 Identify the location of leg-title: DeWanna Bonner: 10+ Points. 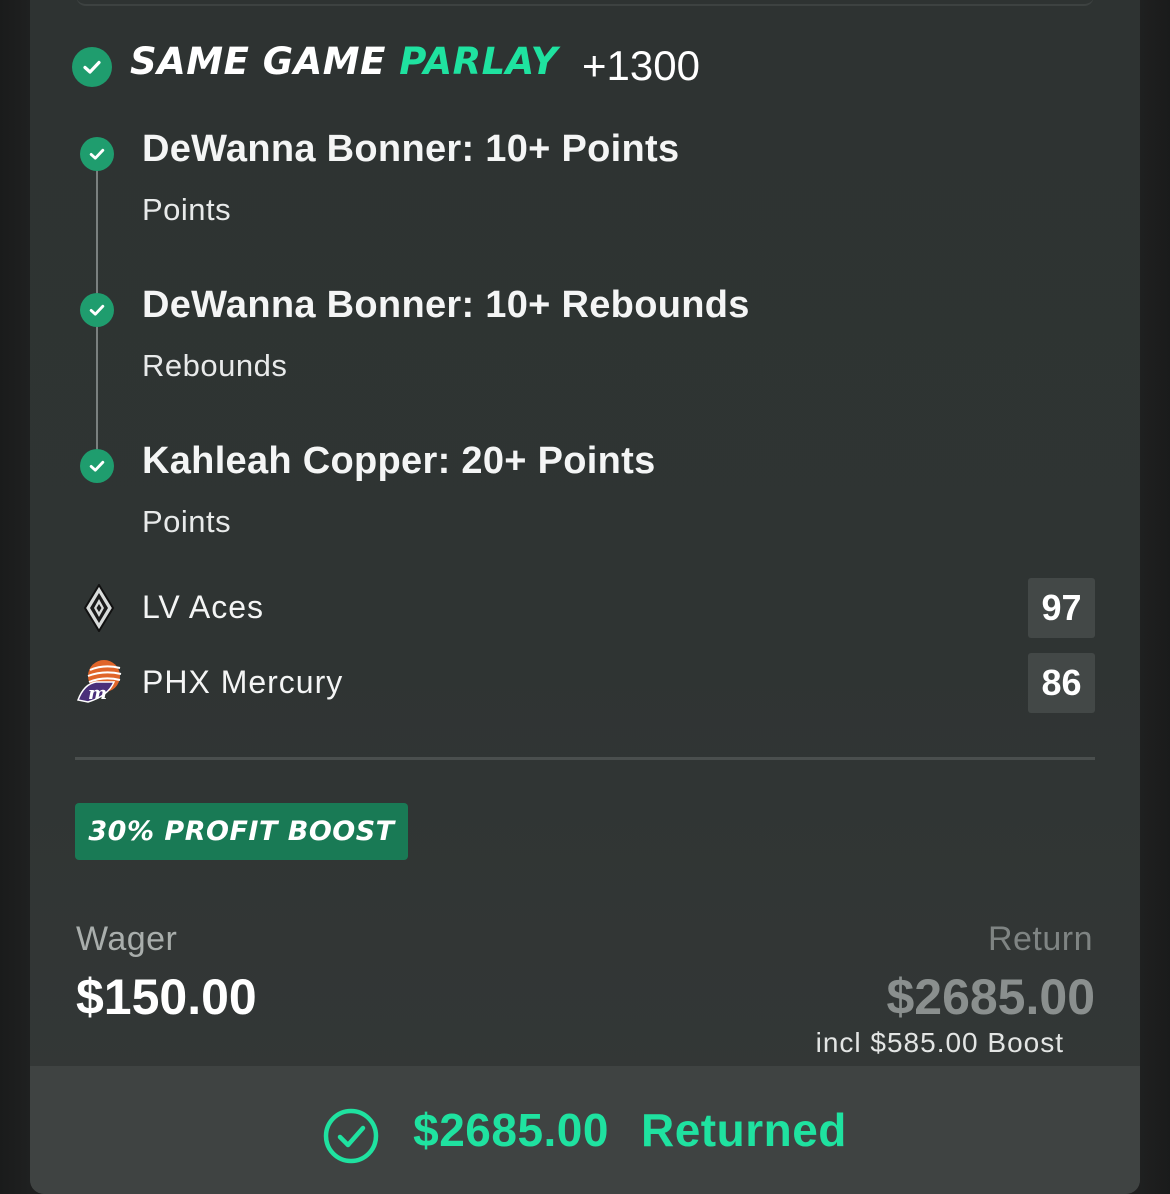
(410, 149).